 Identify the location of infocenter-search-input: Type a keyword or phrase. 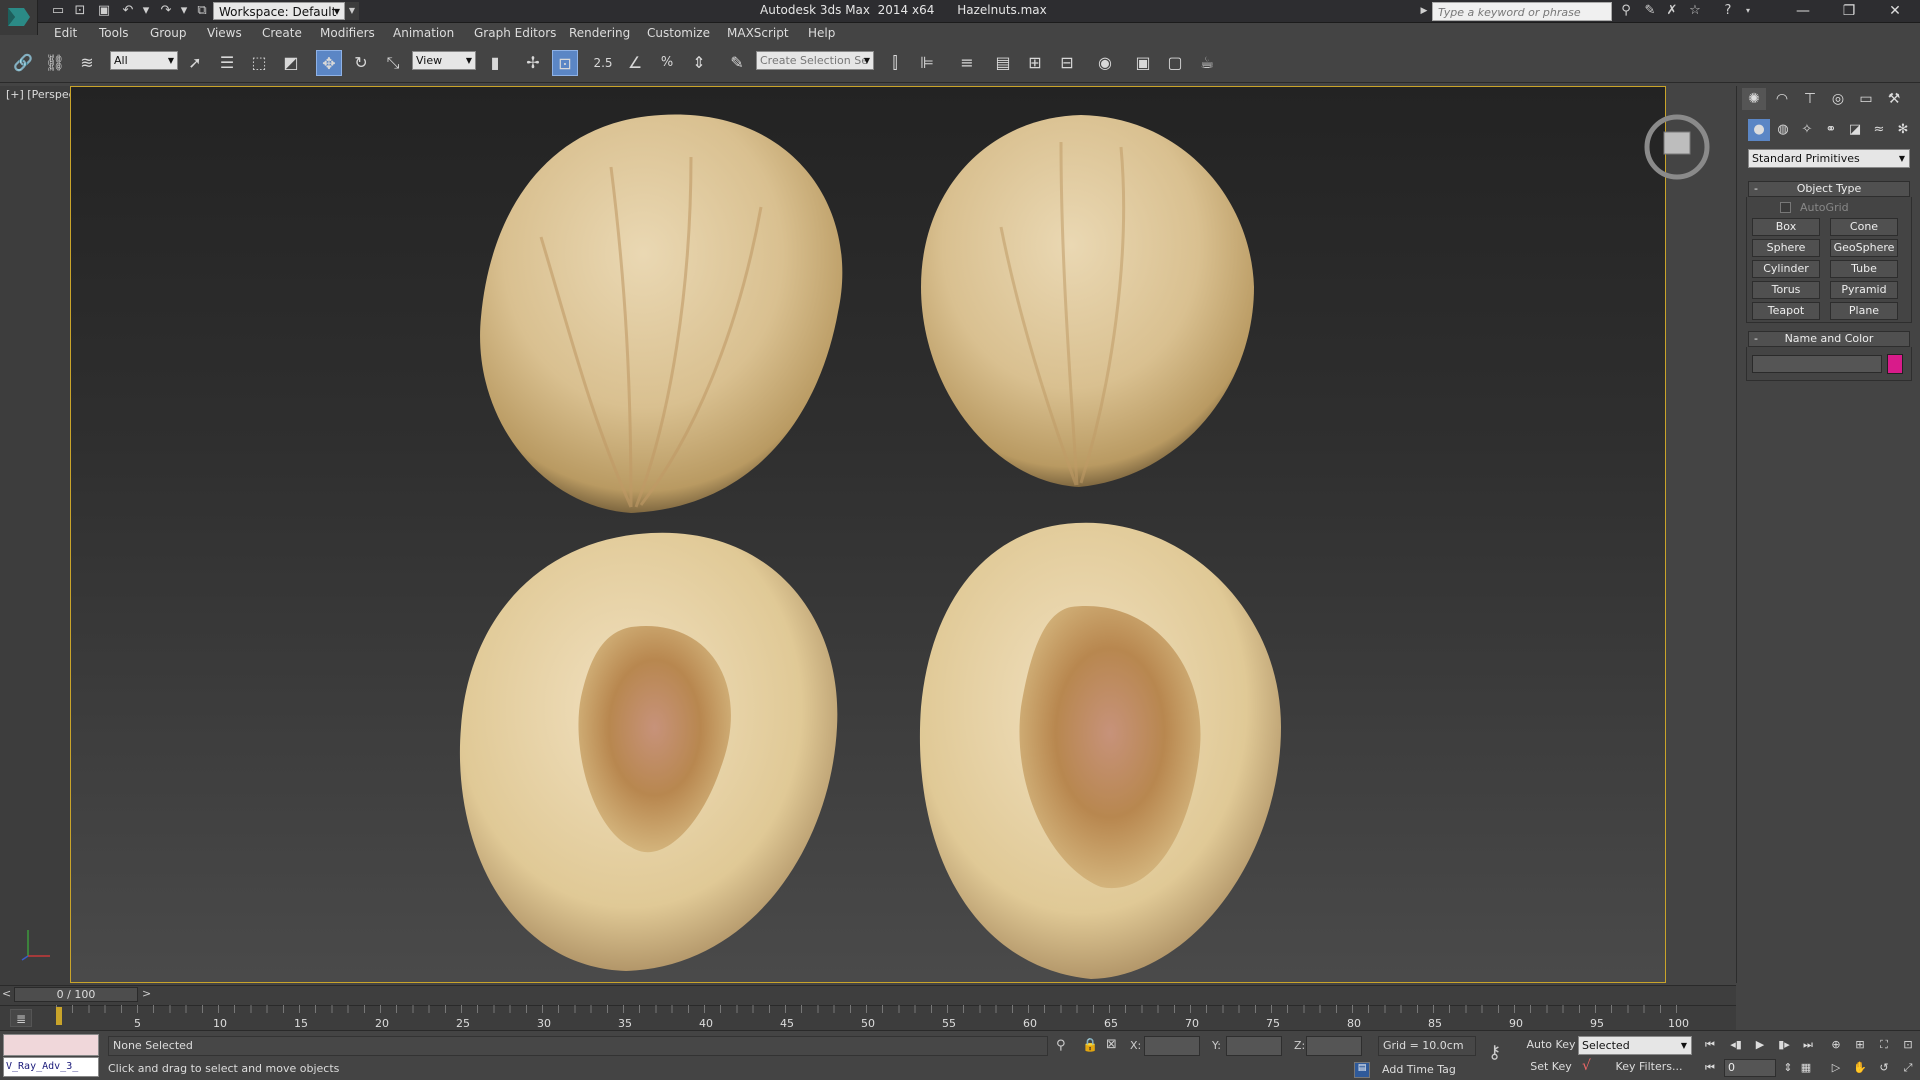
(1522, 11).